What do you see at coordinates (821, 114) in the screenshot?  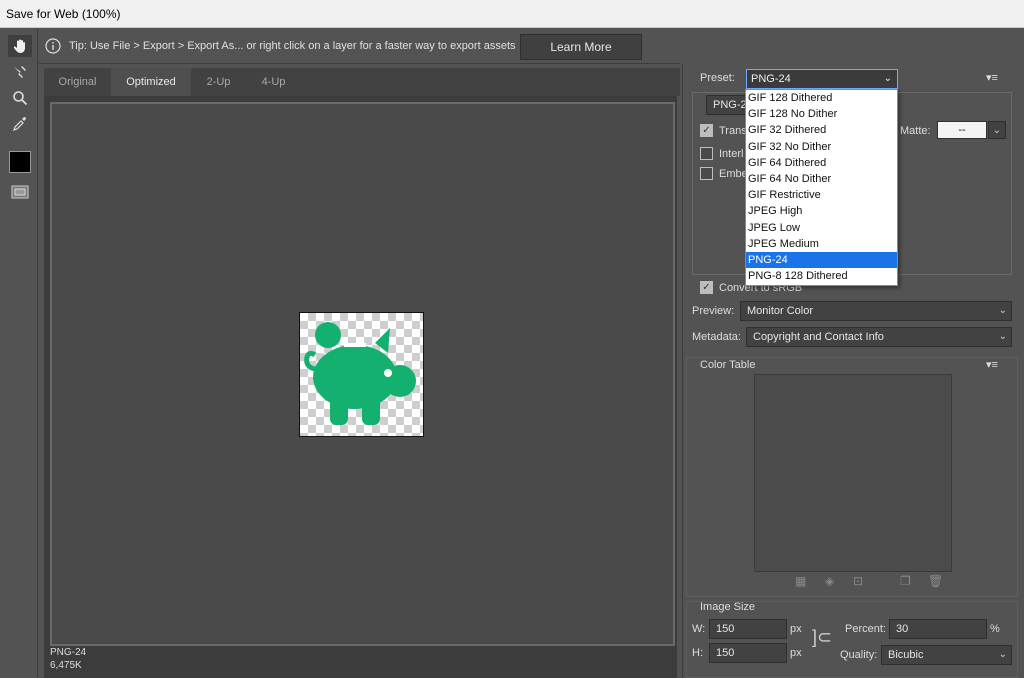 I see `preset-option: GIF 128 No Dither` at bounding box center [821, 114].